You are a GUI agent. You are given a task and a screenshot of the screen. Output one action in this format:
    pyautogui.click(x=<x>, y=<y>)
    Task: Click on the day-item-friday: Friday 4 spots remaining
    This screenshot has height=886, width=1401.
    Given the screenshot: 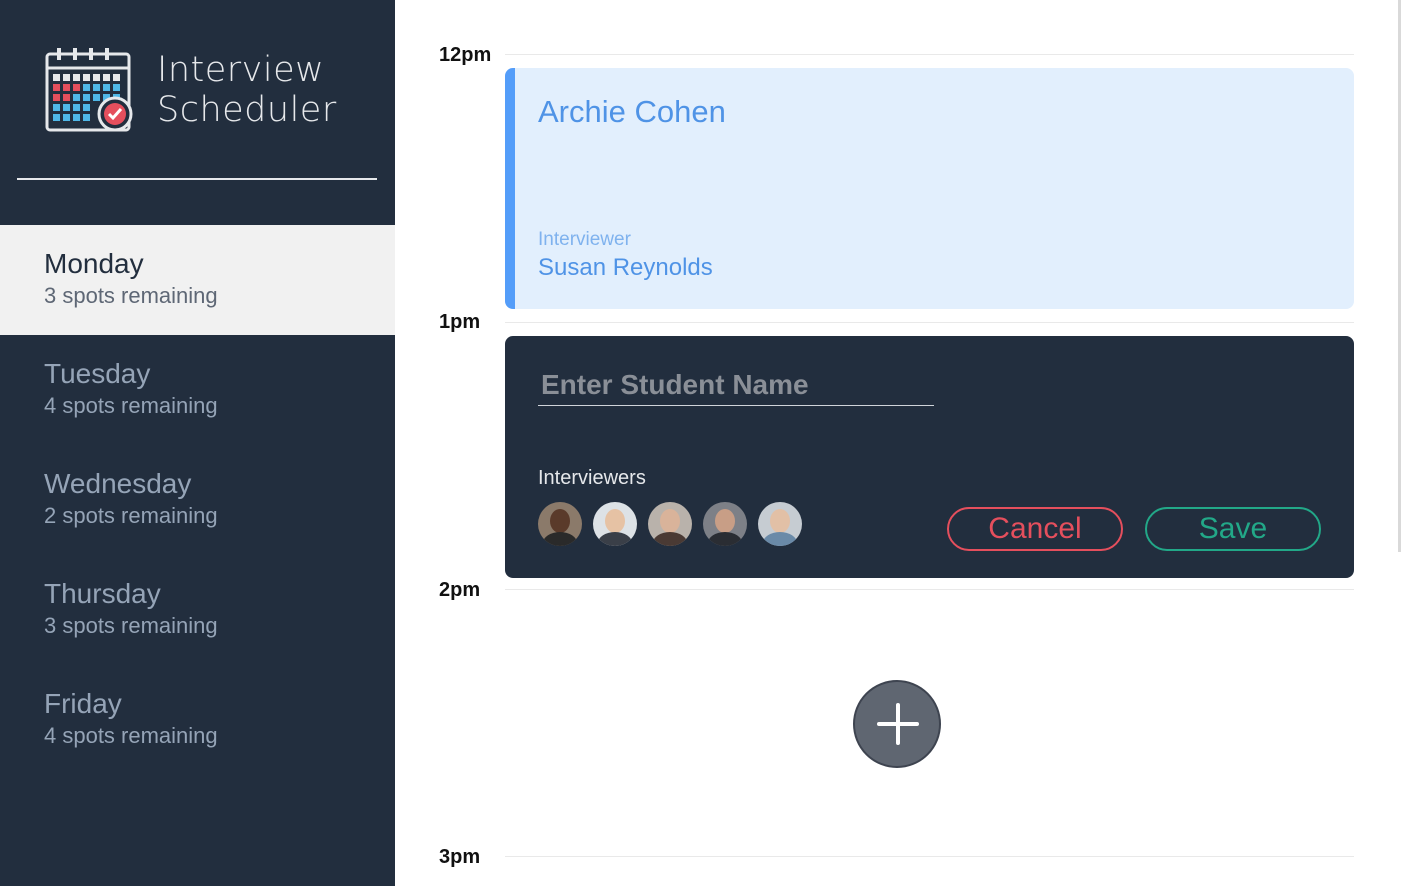 What is the action you would take?
    pyautogui.click(x=197, y=720)
    